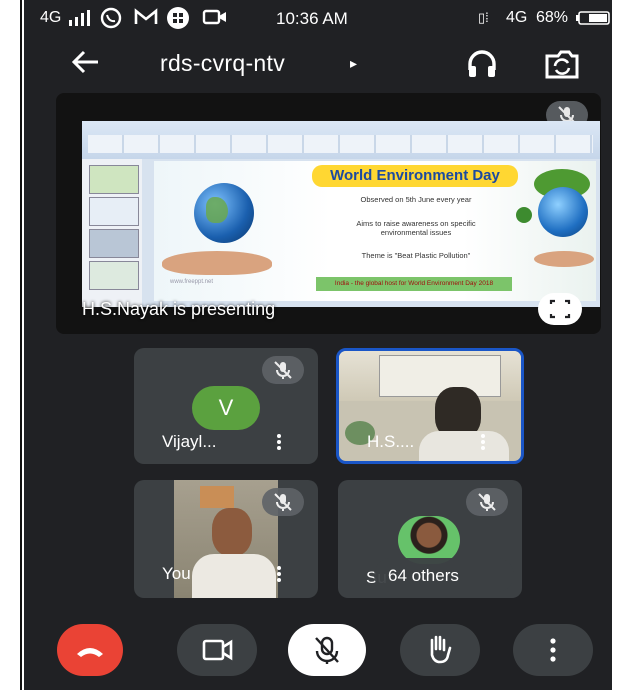 The width and height of the screenshot is (629, 696). Describe the element at coordinates (415, 176) in the screenshot. I see `slide-title: World Environment Day` at that location.